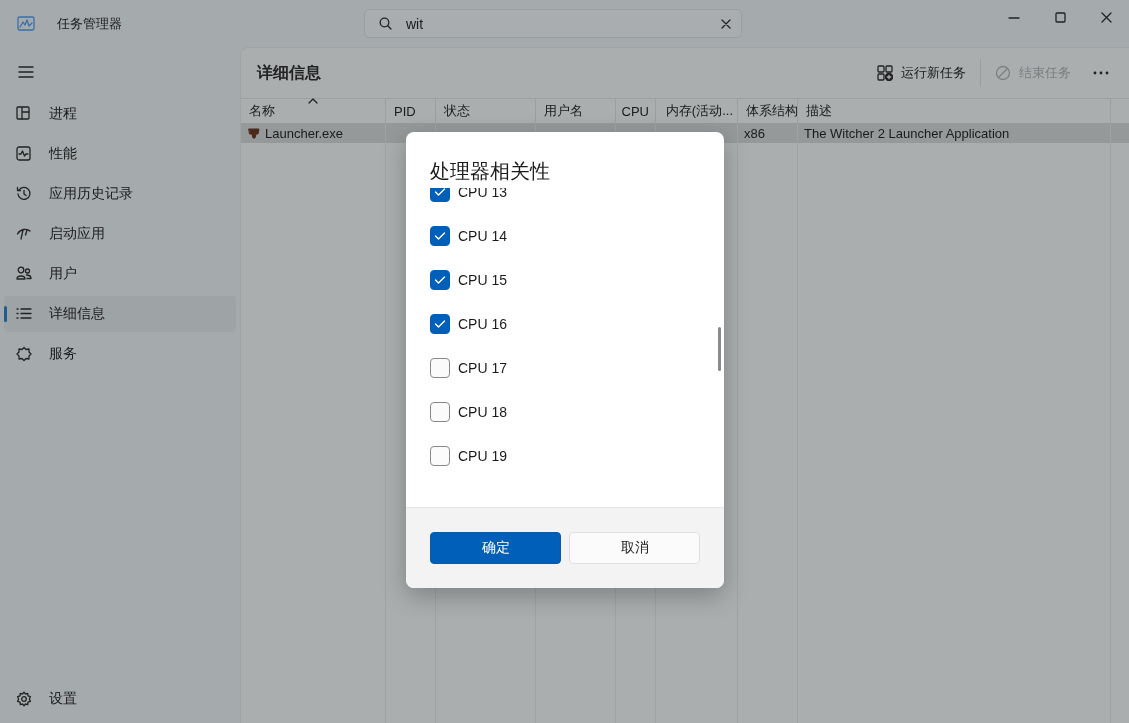  What do you see at coordinates (120, 354) in the screenshot?
I see `nav-item: 服务` at bounding box center [120, 354].